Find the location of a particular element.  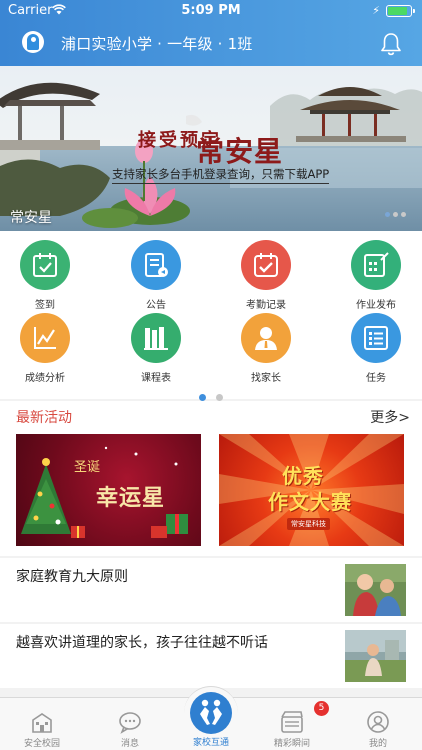

function-label: 课程表 is located at coordinates (156, 378).